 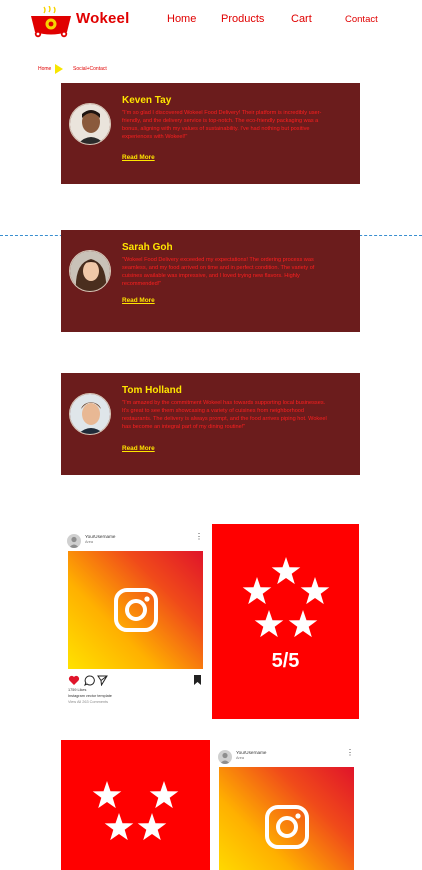 I want to click on breadcrumb-current: Social+Contact, so click(x=90, y=69).